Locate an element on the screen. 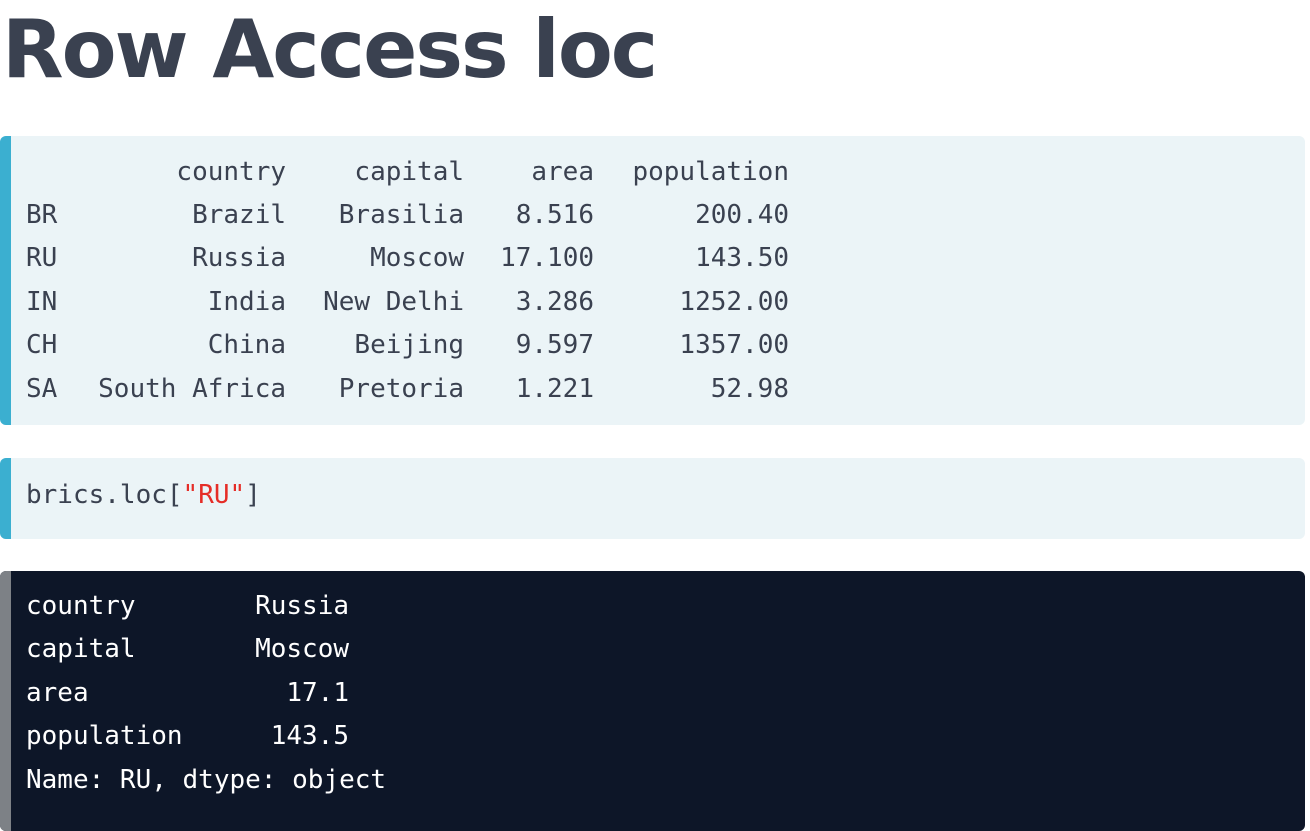 The image size is (1310, 831). dataframe-column-header: area is located at coordinates (562, 171).